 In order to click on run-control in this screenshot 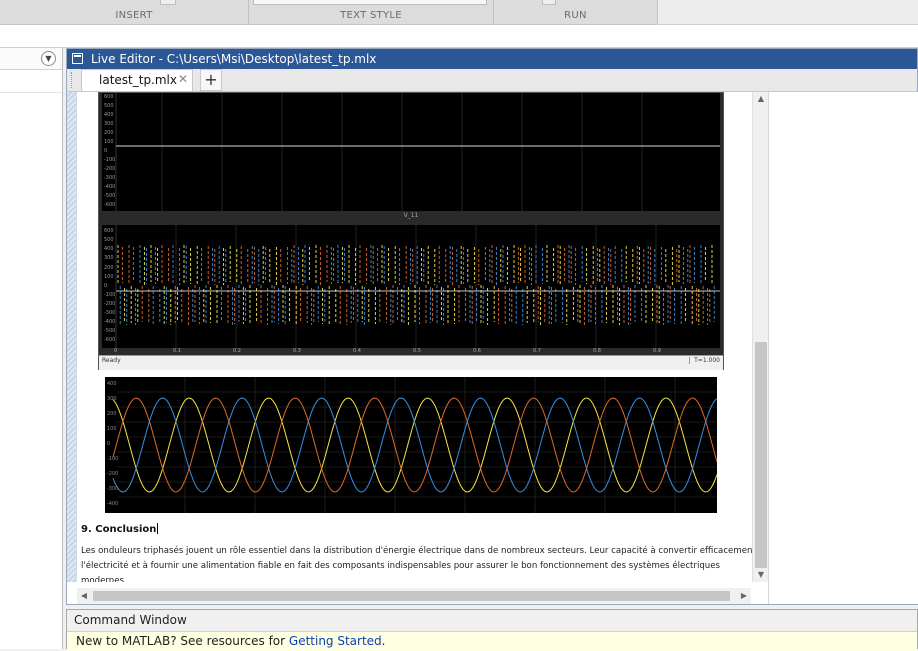, I will do `click(549, 2)`.